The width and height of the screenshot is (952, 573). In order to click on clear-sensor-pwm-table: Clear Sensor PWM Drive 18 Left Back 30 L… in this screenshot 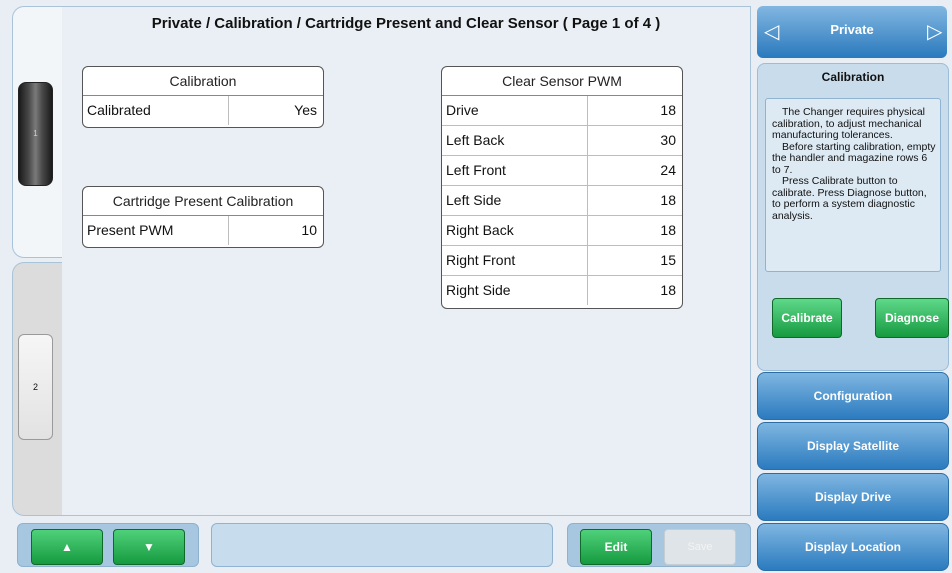, I will do `click(562, 187)`.